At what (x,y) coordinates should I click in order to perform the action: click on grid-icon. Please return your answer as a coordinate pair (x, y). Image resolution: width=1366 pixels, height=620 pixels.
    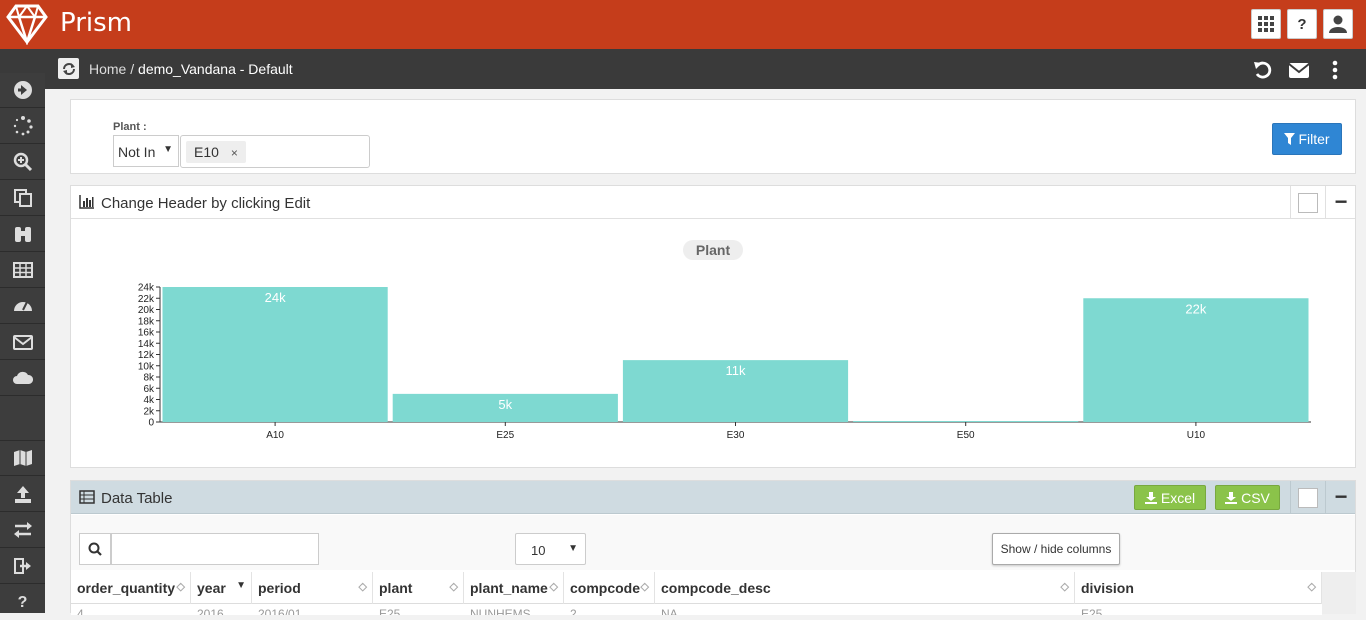
    Looking at the image, I should click on (1266, 24).